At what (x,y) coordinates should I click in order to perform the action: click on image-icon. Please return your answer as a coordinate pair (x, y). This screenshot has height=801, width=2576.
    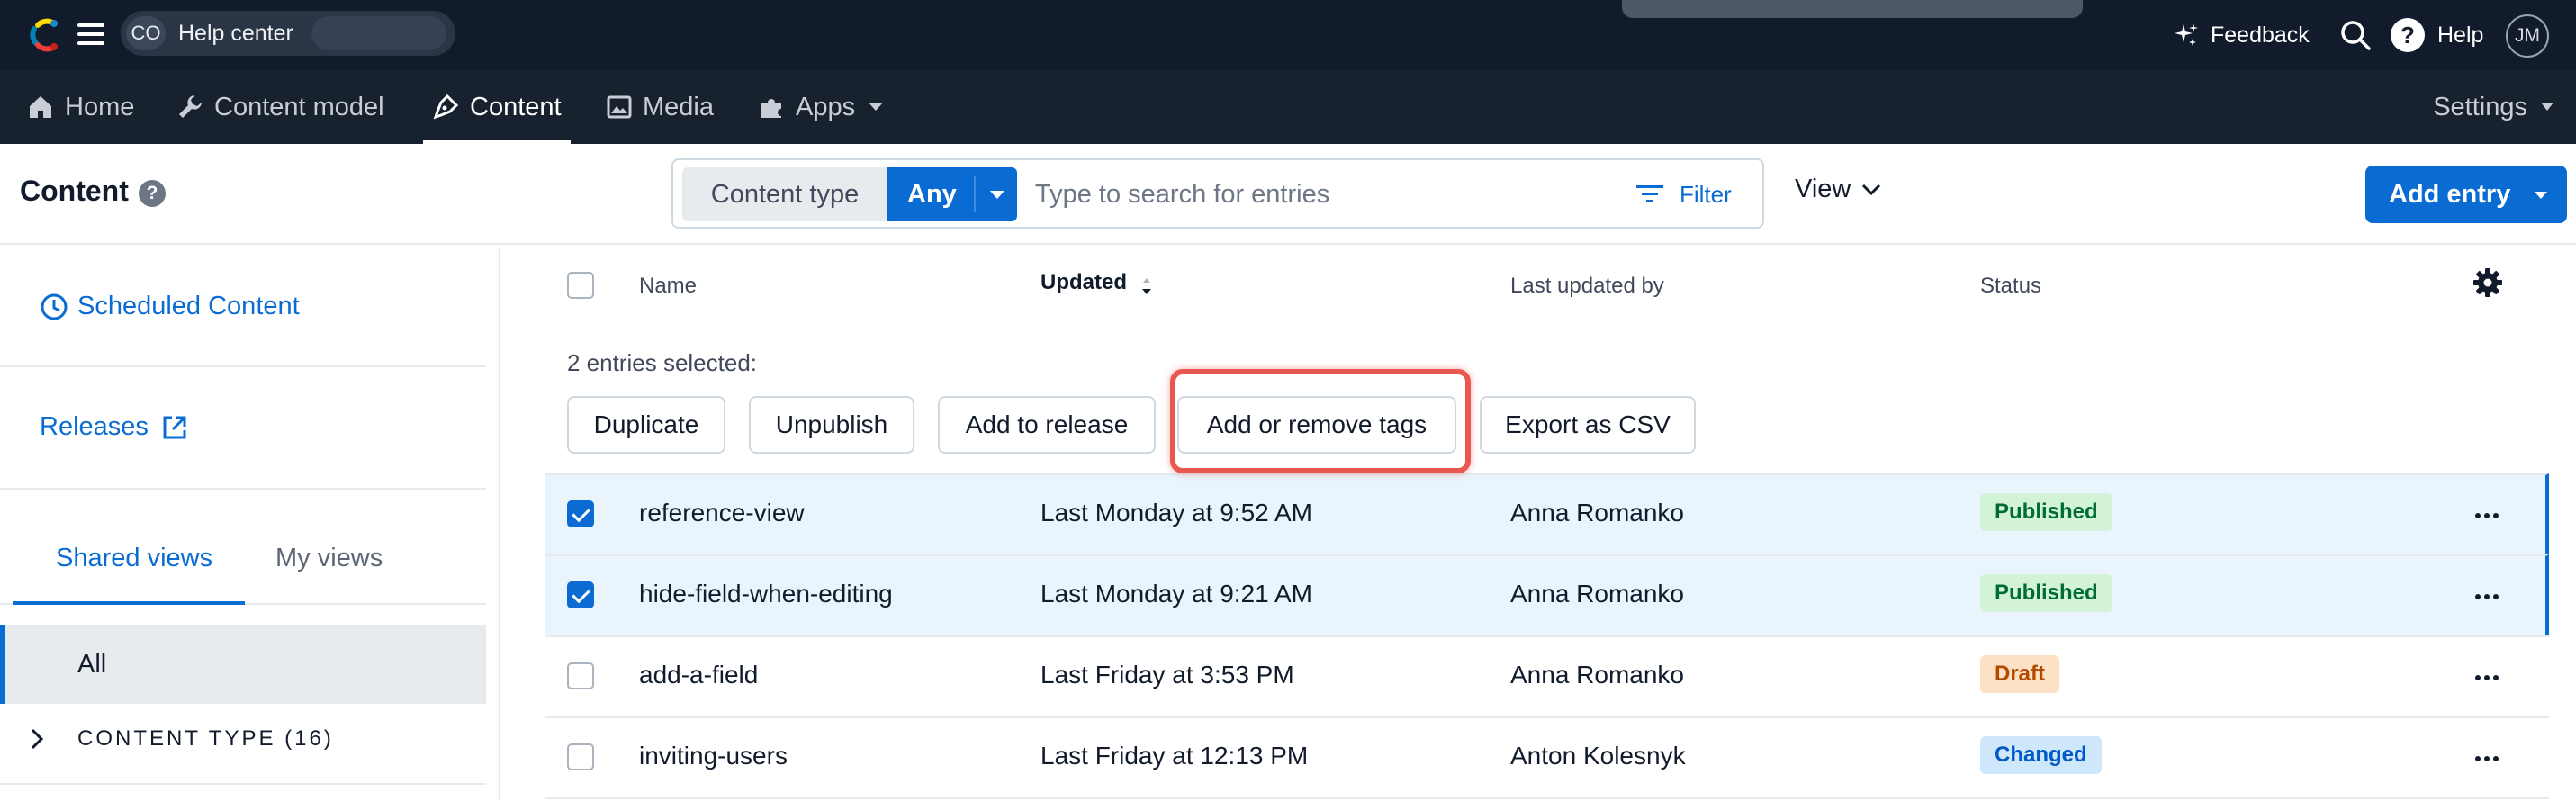
    Looking at the image, I should click on (619, 107).